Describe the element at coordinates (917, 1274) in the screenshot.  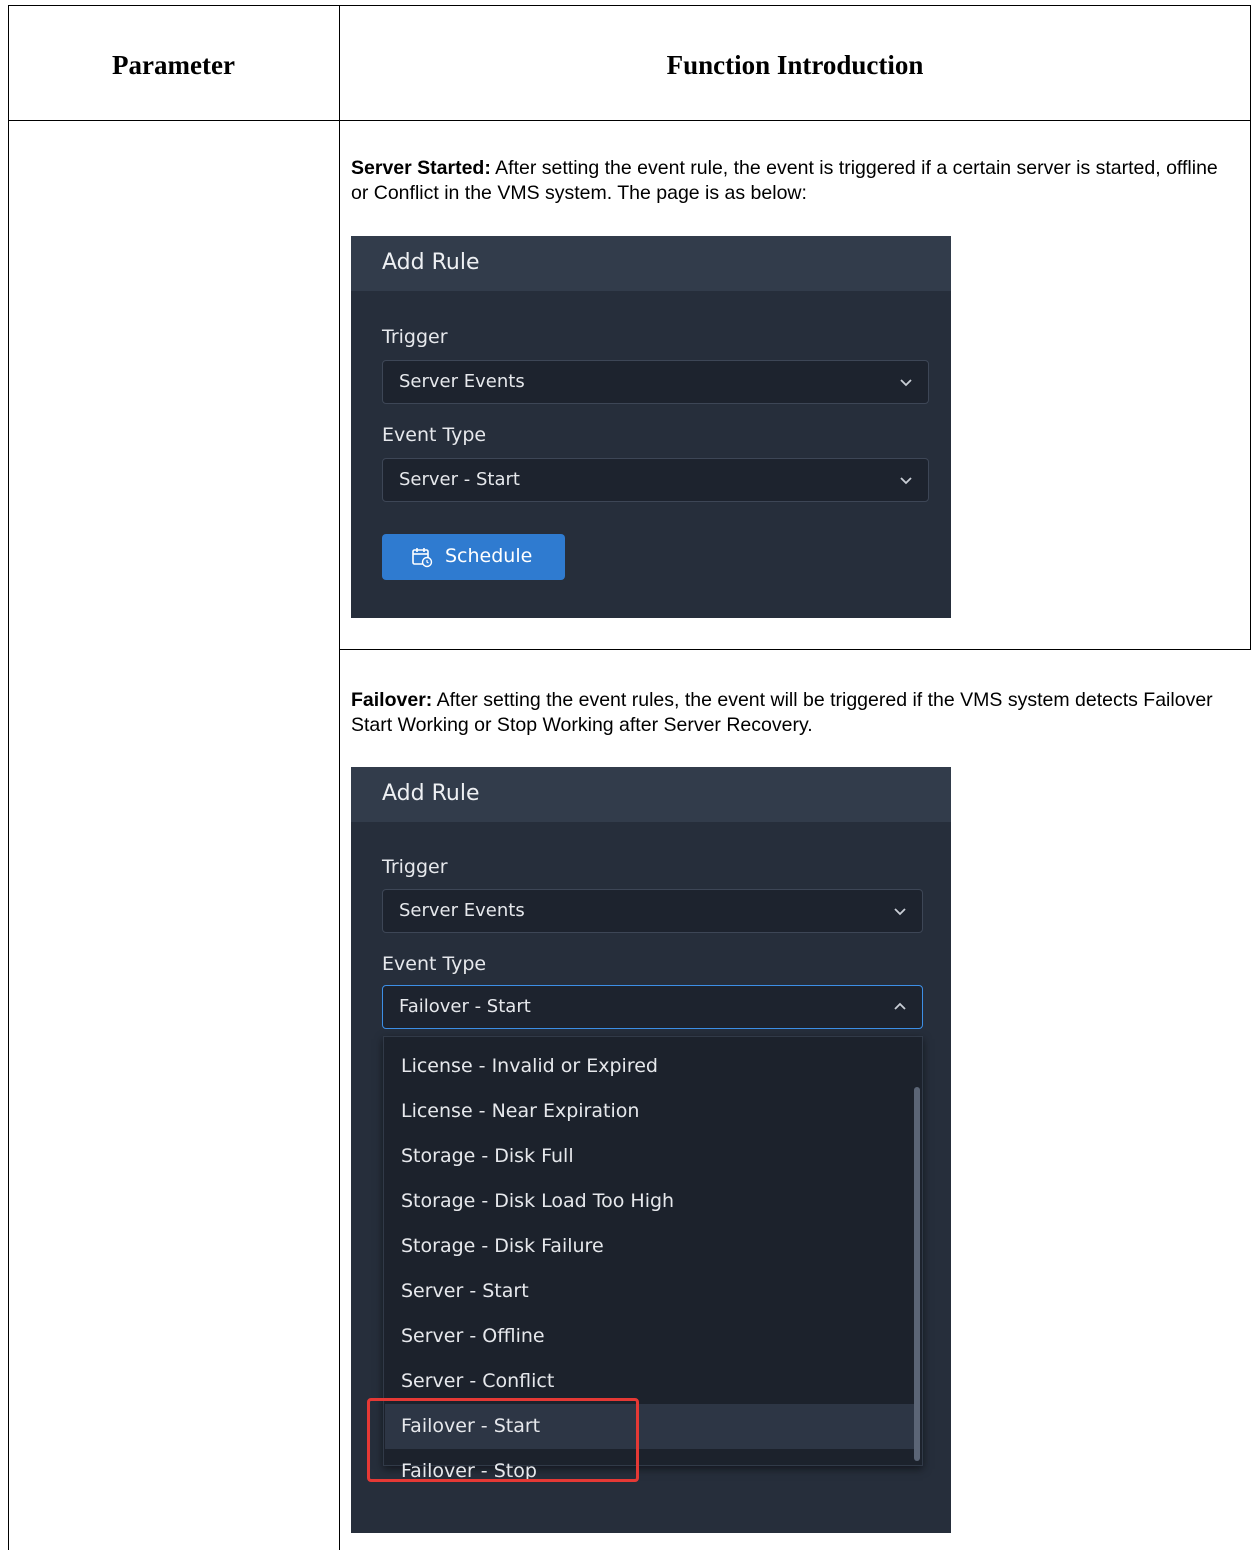
I see `dropdown-scrollbar` at that location.